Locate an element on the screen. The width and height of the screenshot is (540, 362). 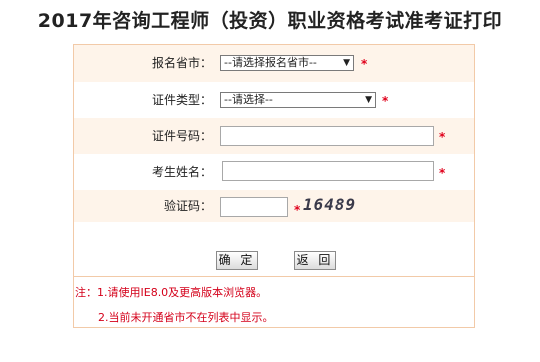
back-button: 返 回 is located at coordinates (315, 260).